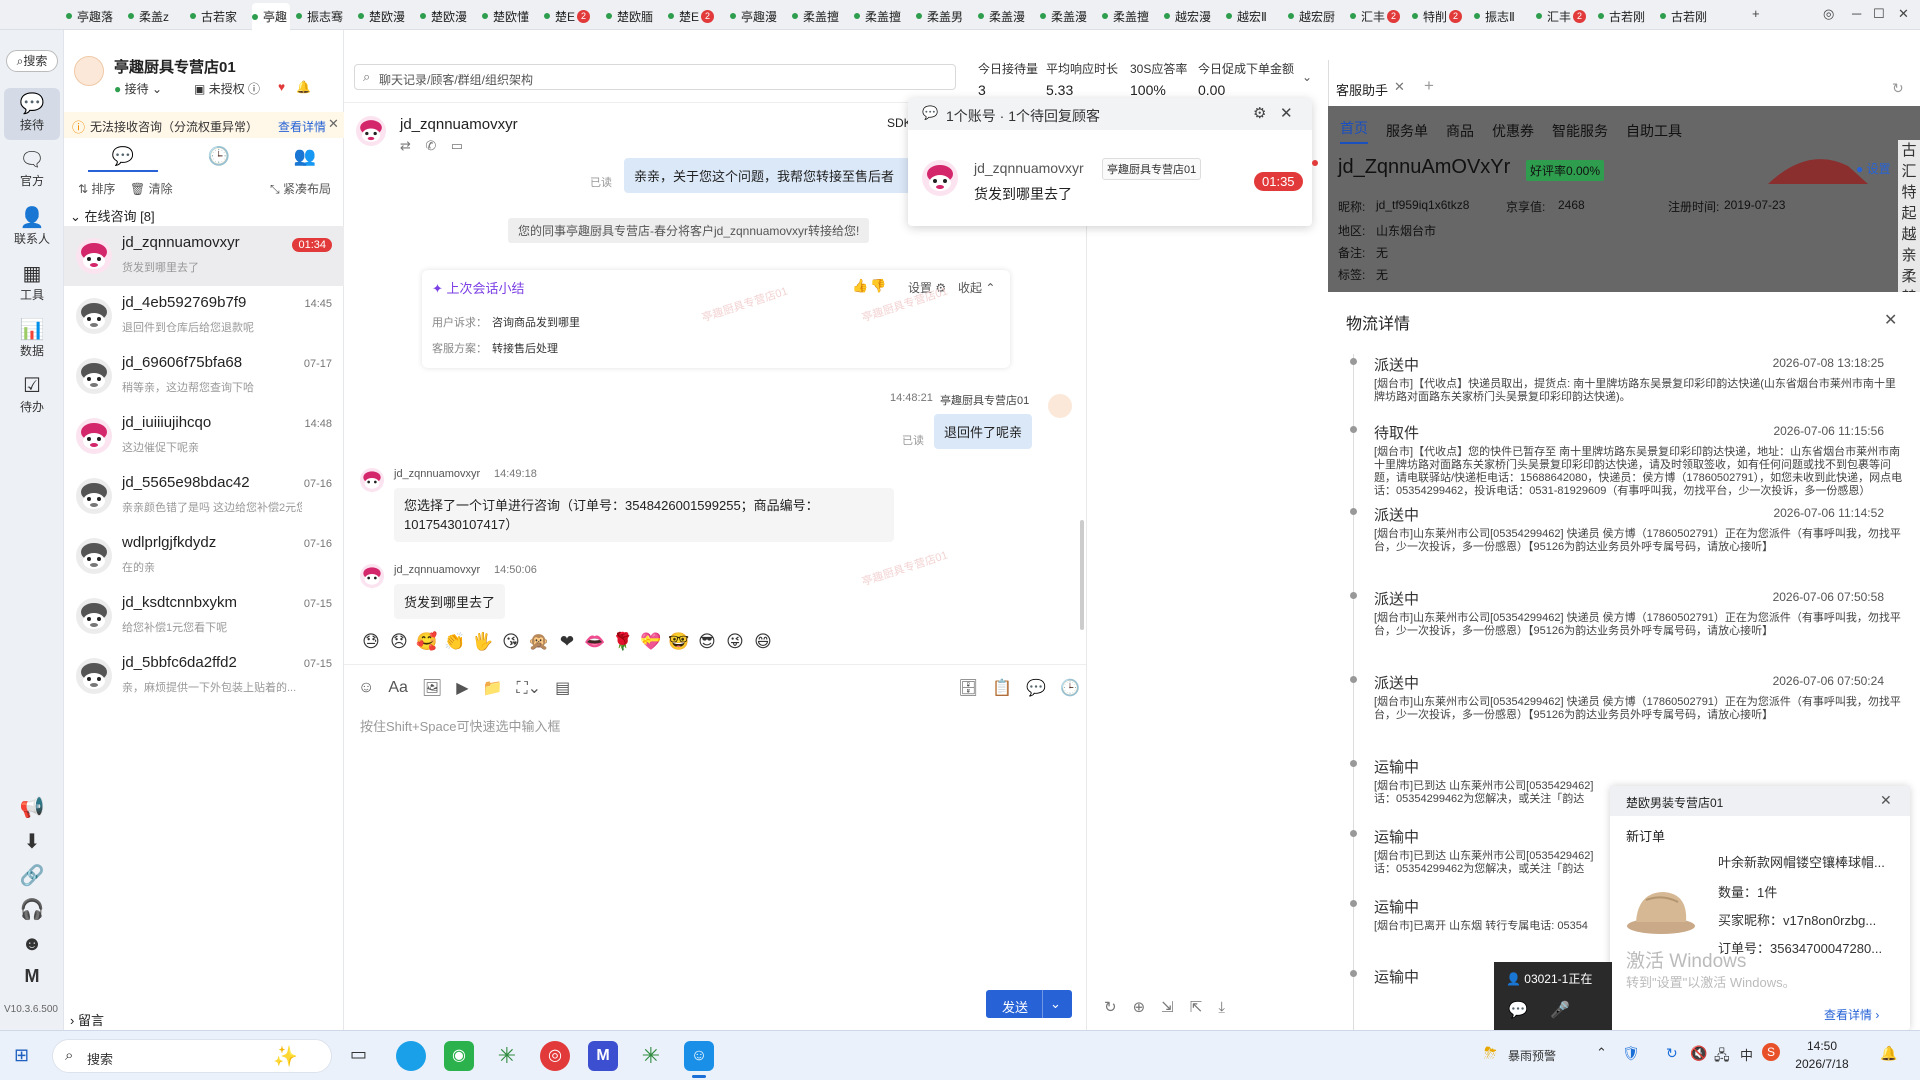  I want to click on send-options-chevron-icon: ⌄, so click(1055, 1004).